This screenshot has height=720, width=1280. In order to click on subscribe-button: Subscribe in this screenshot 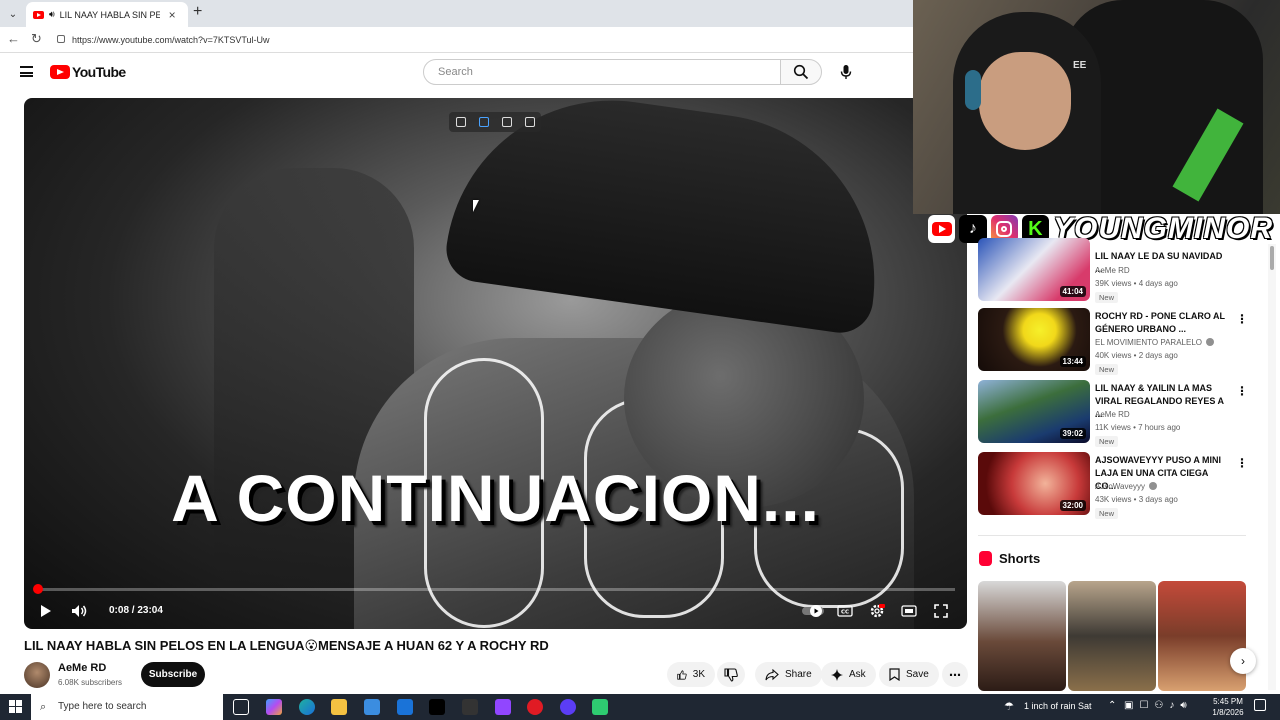, I will do `click(173, 674)`.